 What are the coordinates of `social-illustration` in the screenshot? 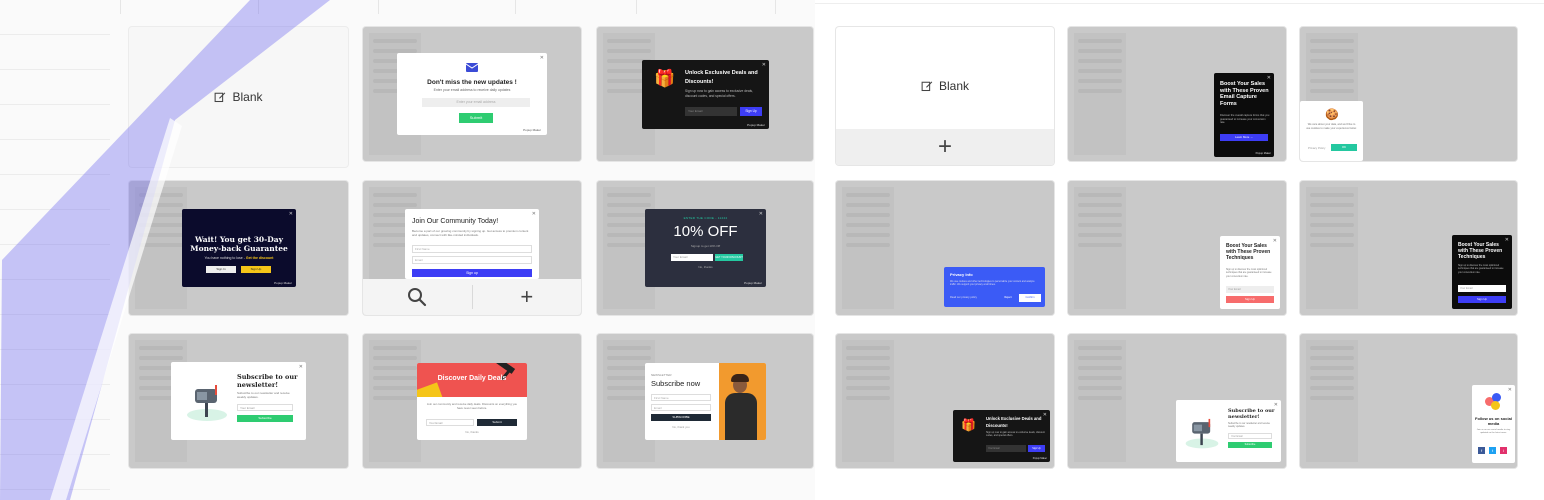 It's located at (1493, 401).